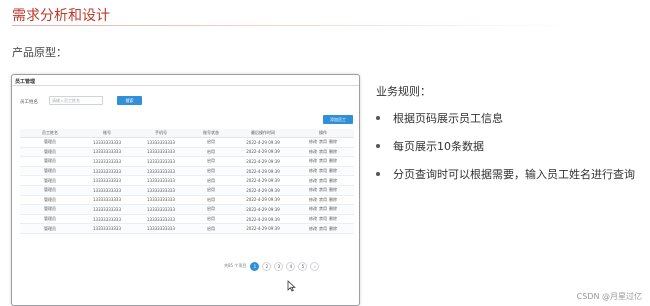  What do you see at coordinates (323, 133) in the screenshot?
I see `column-header: 操作` at bounding box center [323, 133].